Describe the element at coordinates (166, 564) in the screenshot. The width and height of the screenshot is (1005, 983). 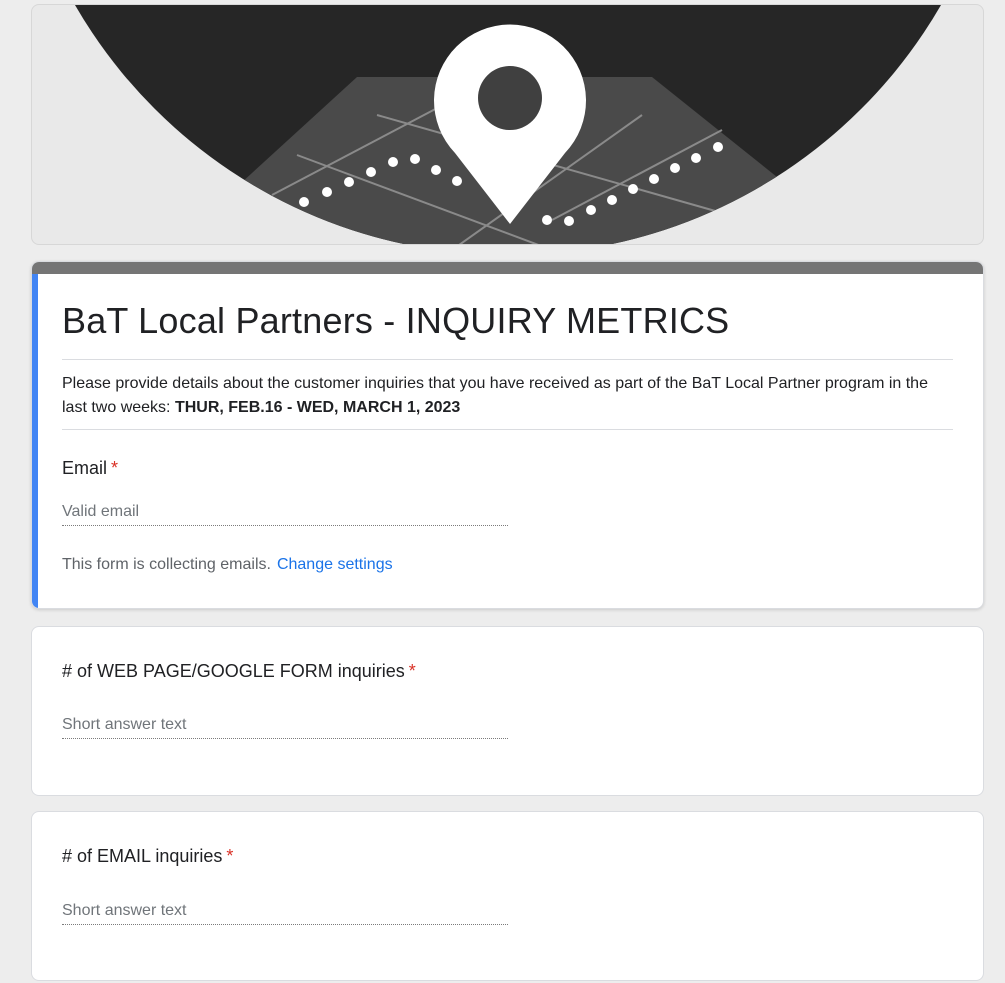
I see `email-collection-note-text: This form is collecting emails.` at that location.